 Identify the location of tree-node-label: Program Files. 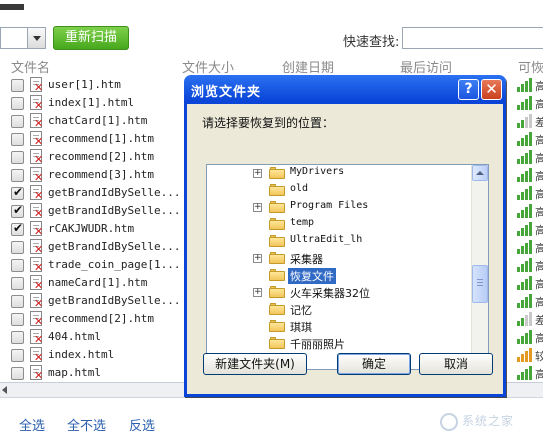
(329, 205).